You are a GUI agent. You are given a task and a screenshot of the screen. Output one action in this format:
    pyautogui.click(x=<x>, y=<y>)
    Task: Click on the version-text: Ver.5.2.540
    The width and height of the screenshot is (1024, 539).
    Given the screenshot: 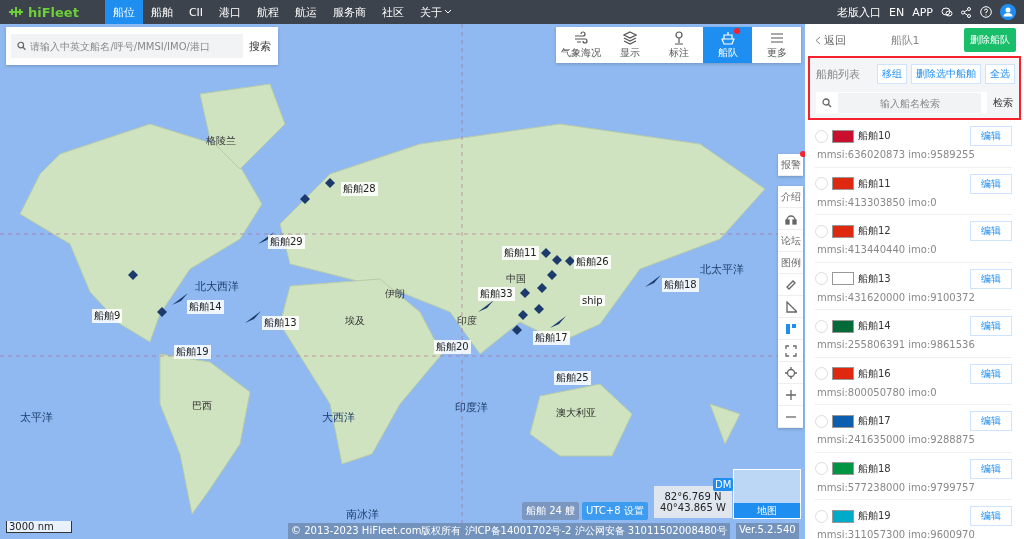 What is the action you would take?
    pyautogui.click(x=767, y=531)
    